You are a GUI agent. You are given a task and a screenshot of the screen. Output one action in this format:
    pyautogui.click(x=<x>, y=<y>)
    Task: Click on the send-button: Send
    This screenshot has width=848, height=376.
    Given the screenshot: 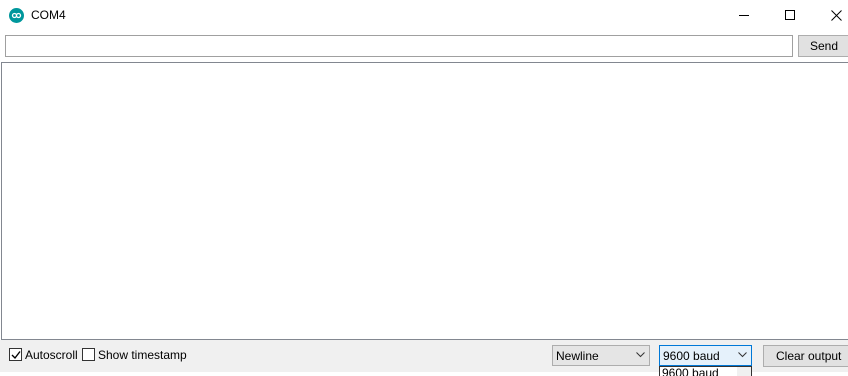 What is the action you would take?
    pyautogui.click(x=823, y=46)
    